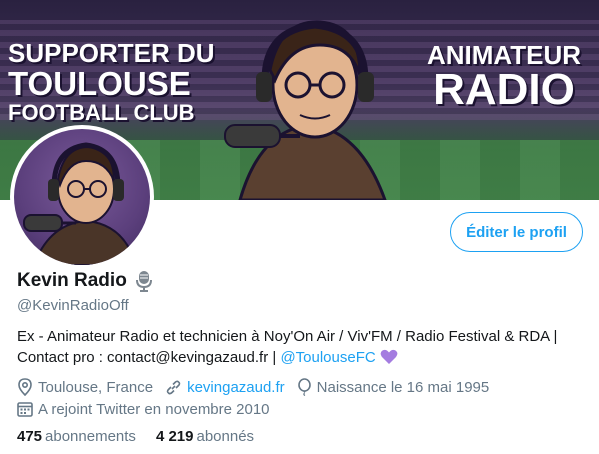 Image resolution: width=599 pixels, height=454 pixels. I want to click on location-pin-icon, so click(25, 387).